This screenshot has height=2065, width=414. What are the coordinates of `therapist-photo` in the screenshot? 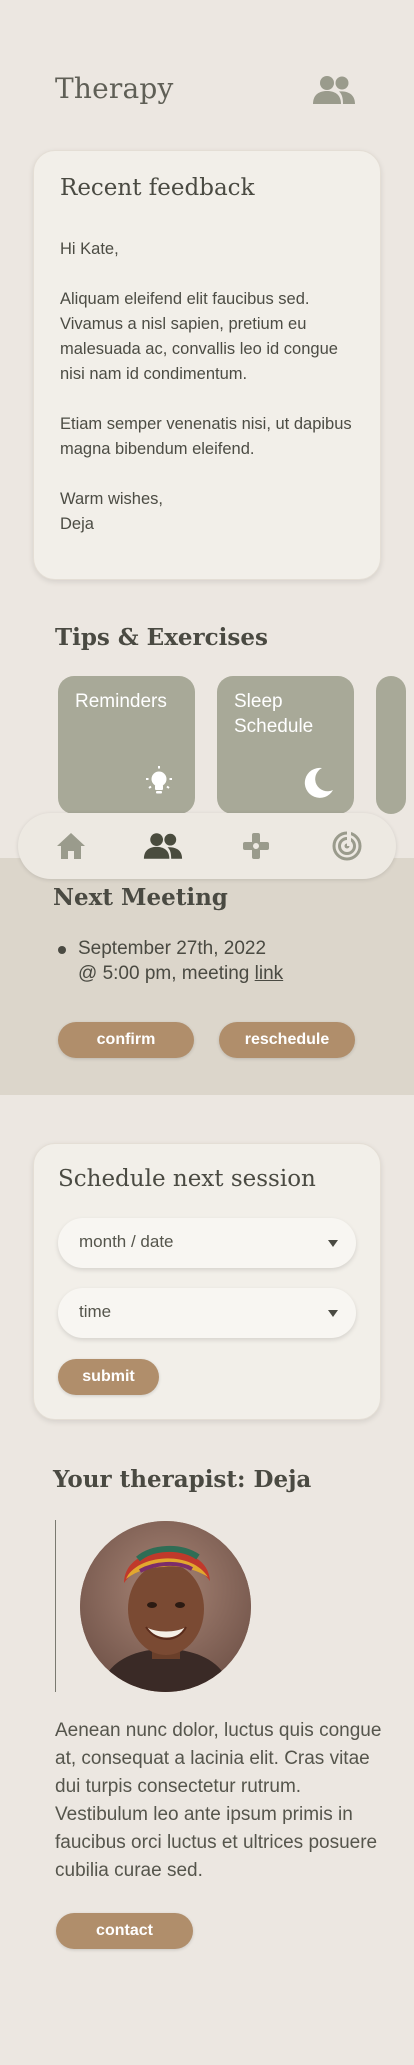 It's located at (165, 1606).